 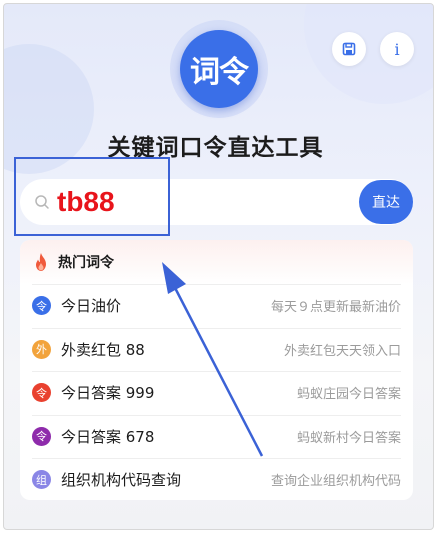 What do you see at coordinates (92, 196) in the screenshot?
I see `annotation-highlight-box` at bounding box center [92, 196].